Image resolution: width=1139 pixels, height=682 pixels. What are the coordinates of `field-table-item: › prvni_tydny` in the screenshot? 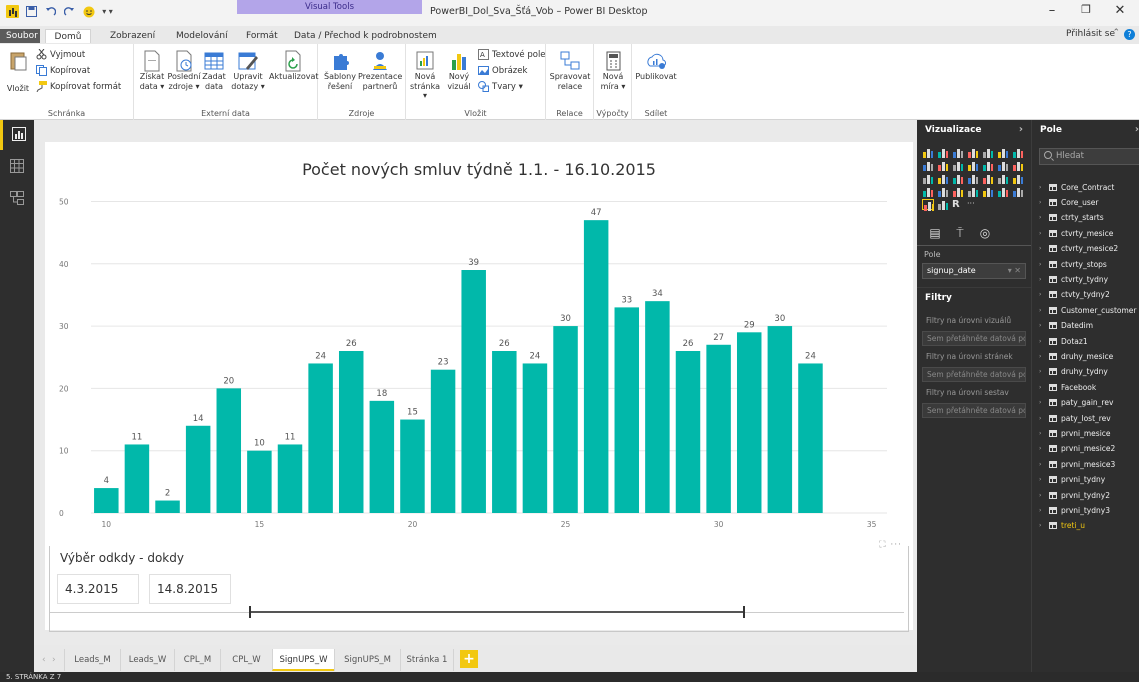 It's located at (1072, 480).